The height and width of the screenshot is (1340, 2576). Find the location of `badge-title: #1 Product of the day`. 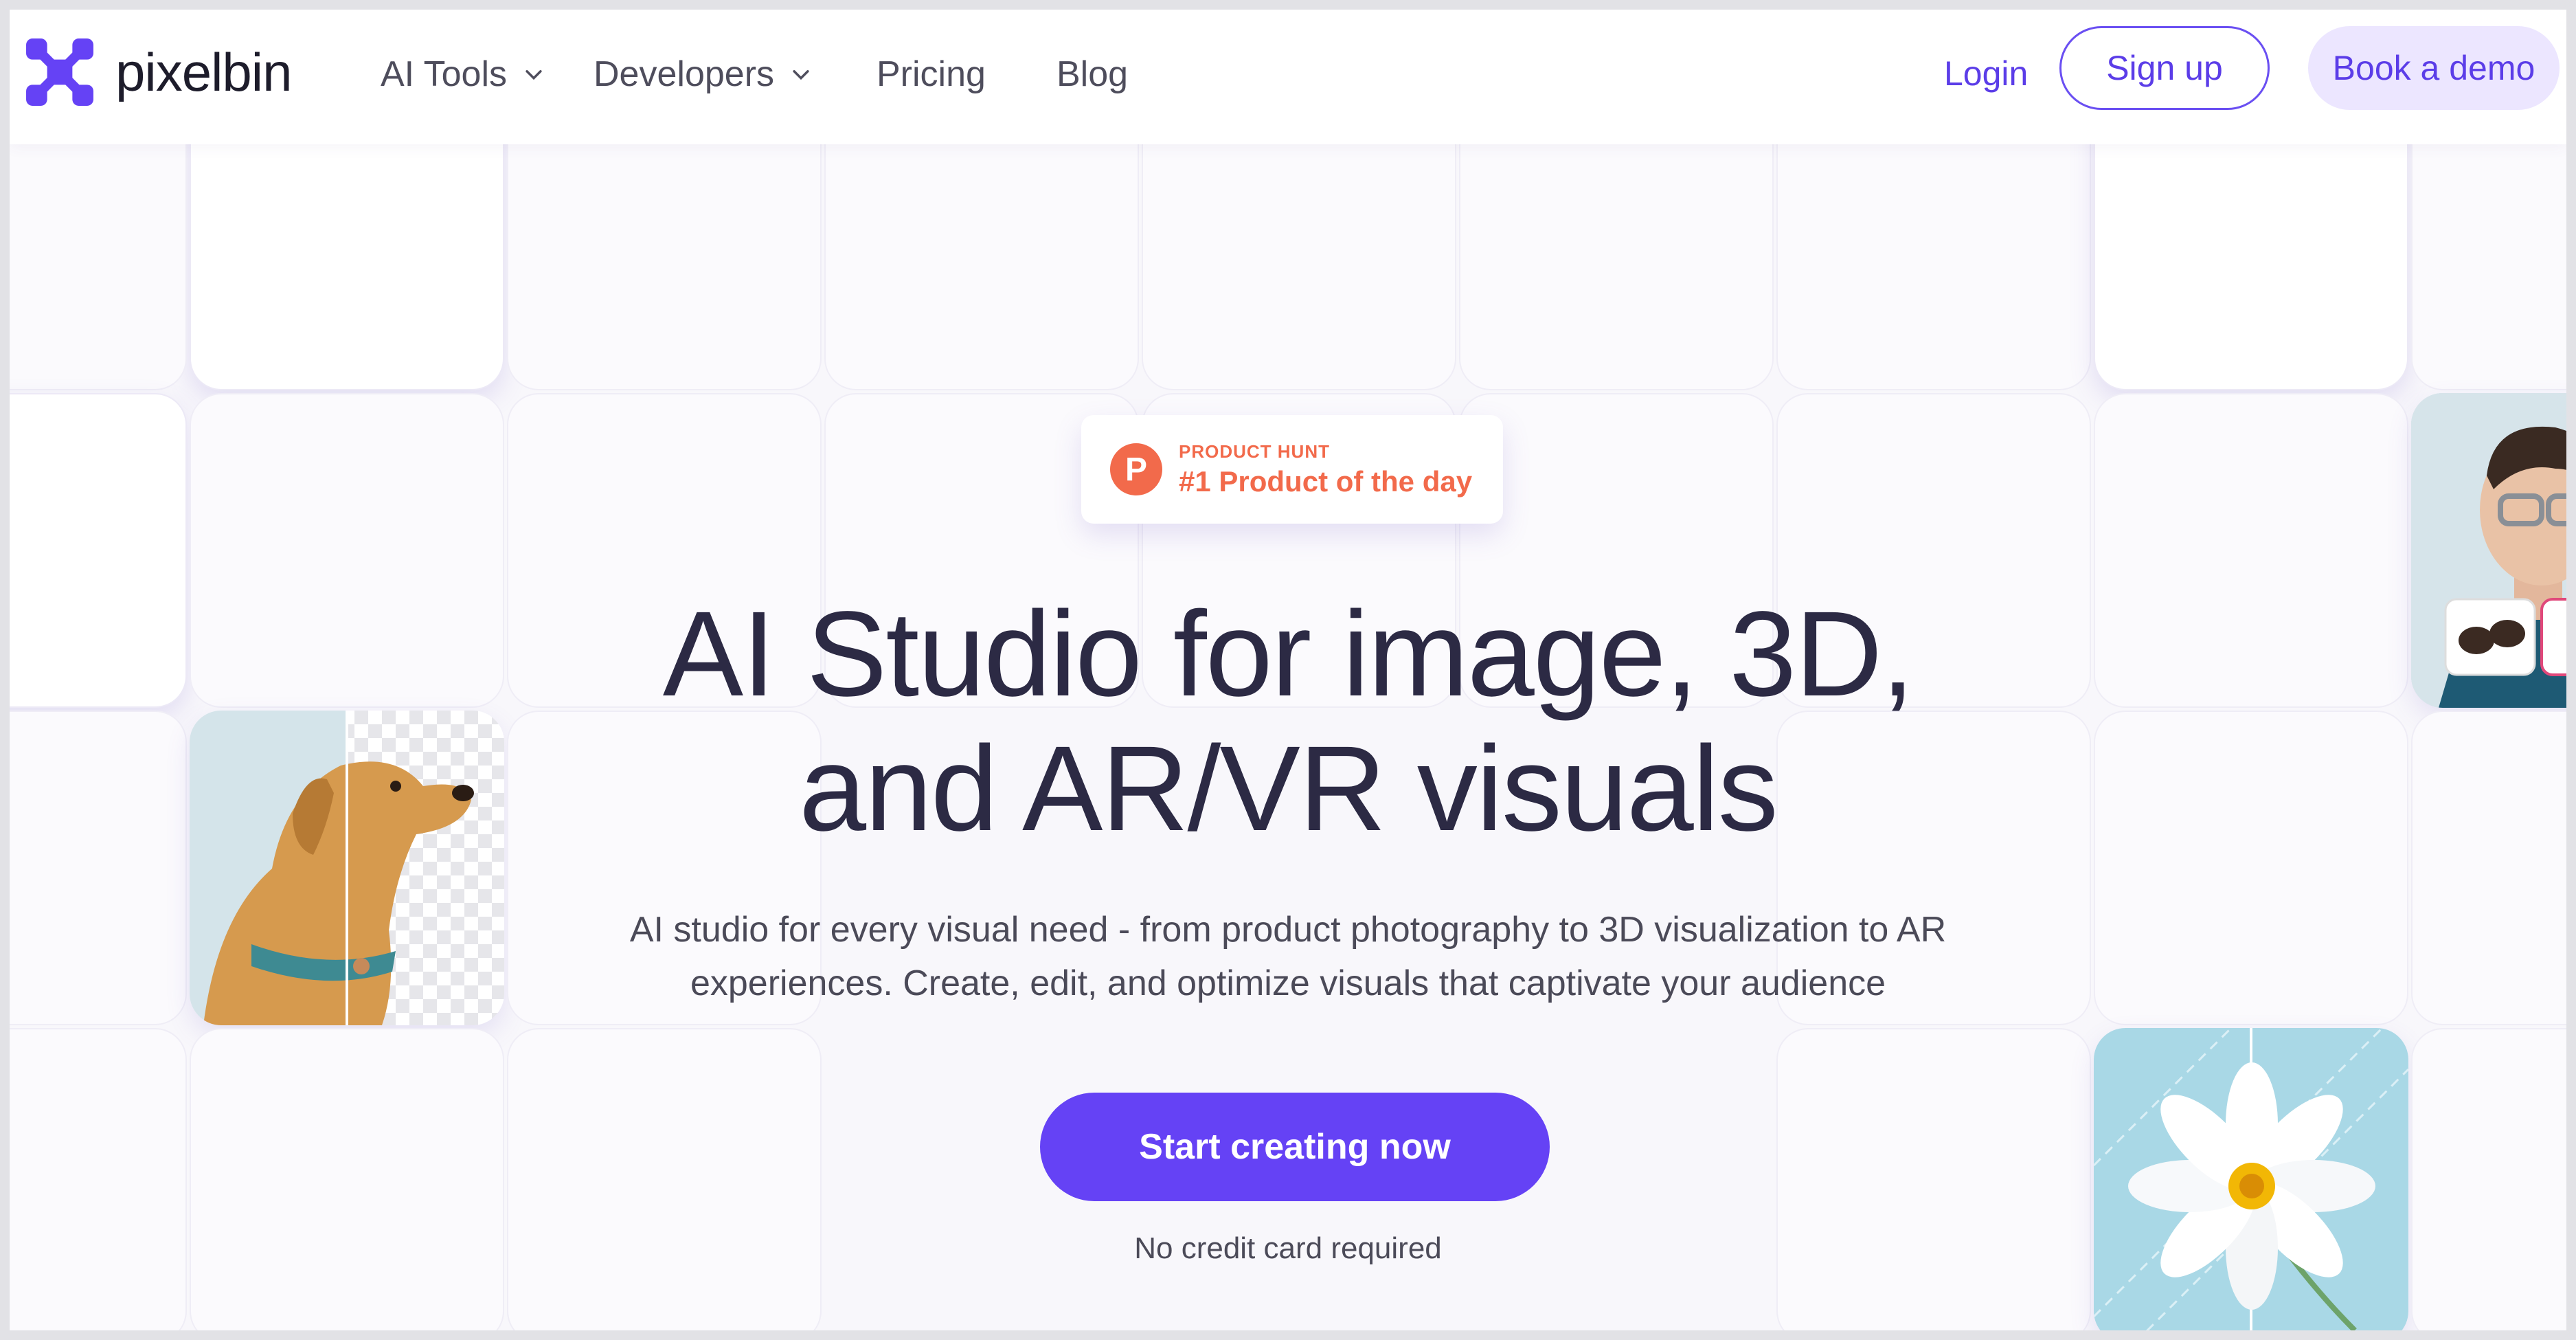

badge-title: #1 Product of the day is located at coordinates (1326, 482).